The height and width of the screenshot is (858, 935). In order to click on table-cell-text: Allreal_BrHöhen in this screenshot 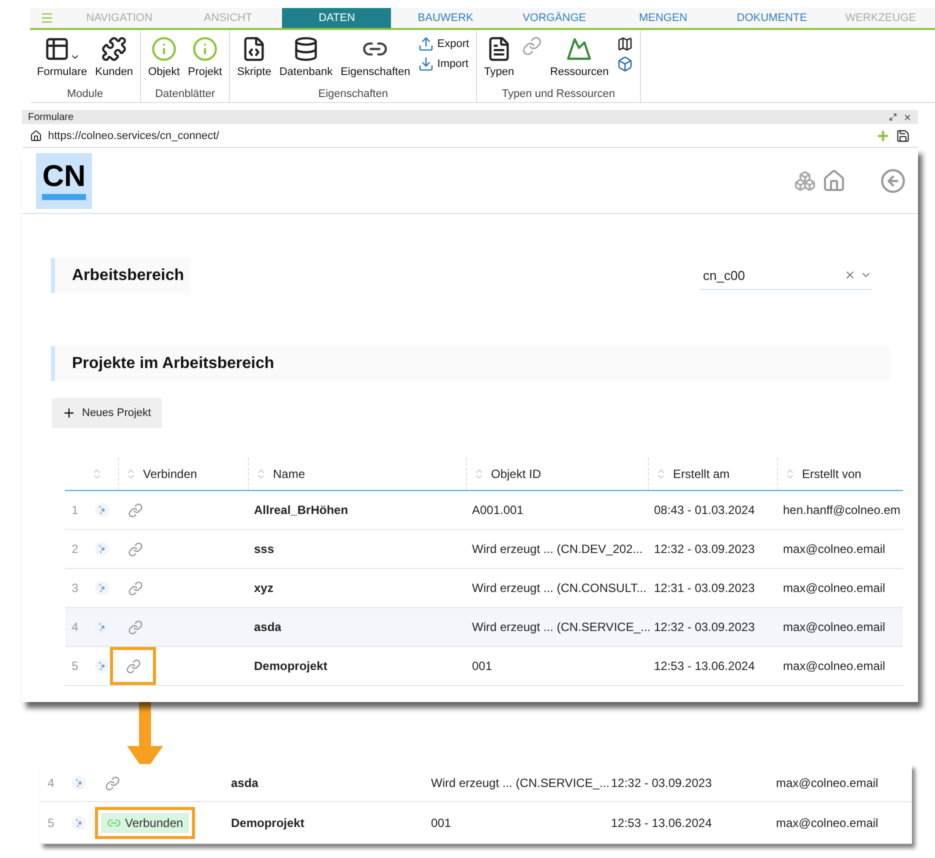, I will do `click(301, 510)`.